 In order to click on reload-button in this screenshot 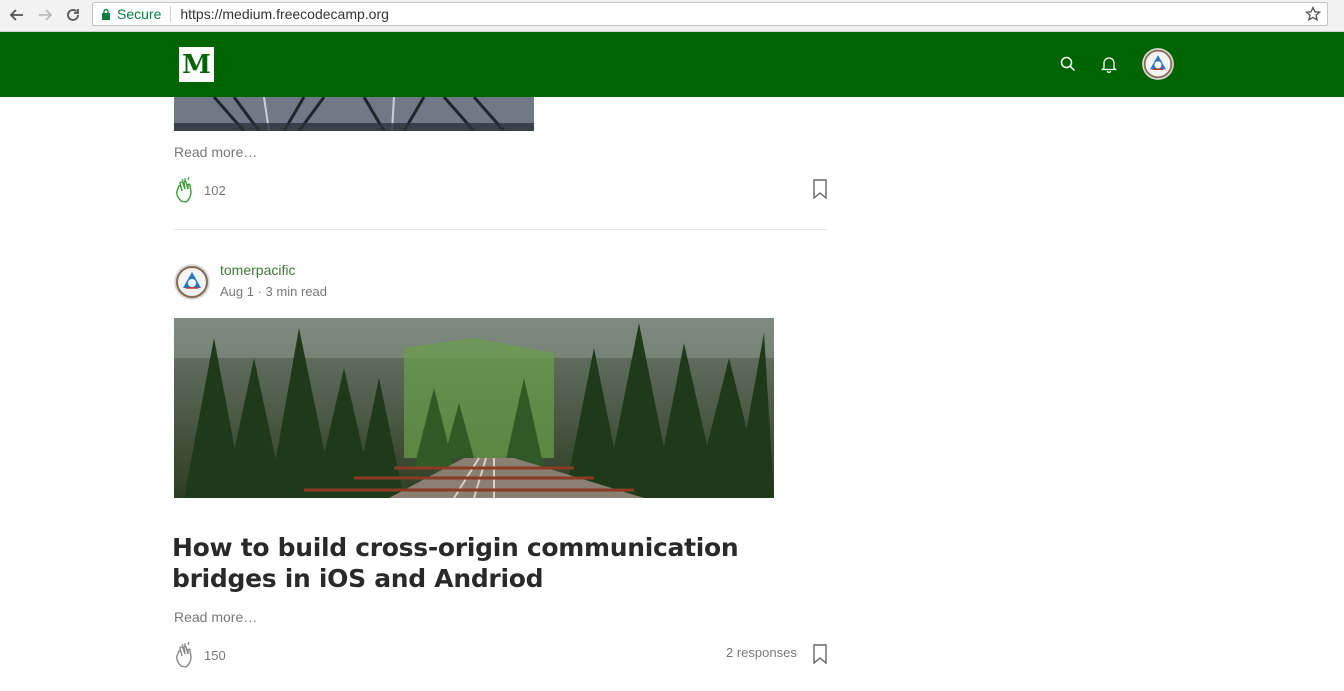, I will do `click(73, 15)`.